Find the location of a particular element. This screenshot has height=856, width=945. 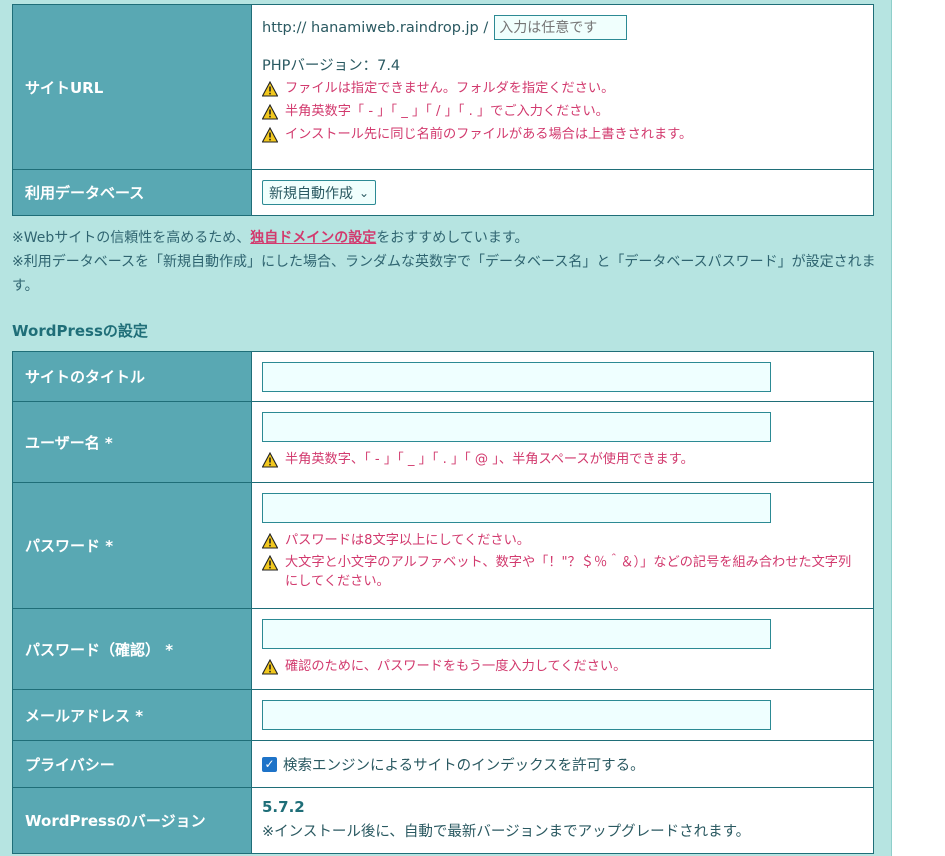

email-label: メールアドレス * is located at coordinates (132, 715).